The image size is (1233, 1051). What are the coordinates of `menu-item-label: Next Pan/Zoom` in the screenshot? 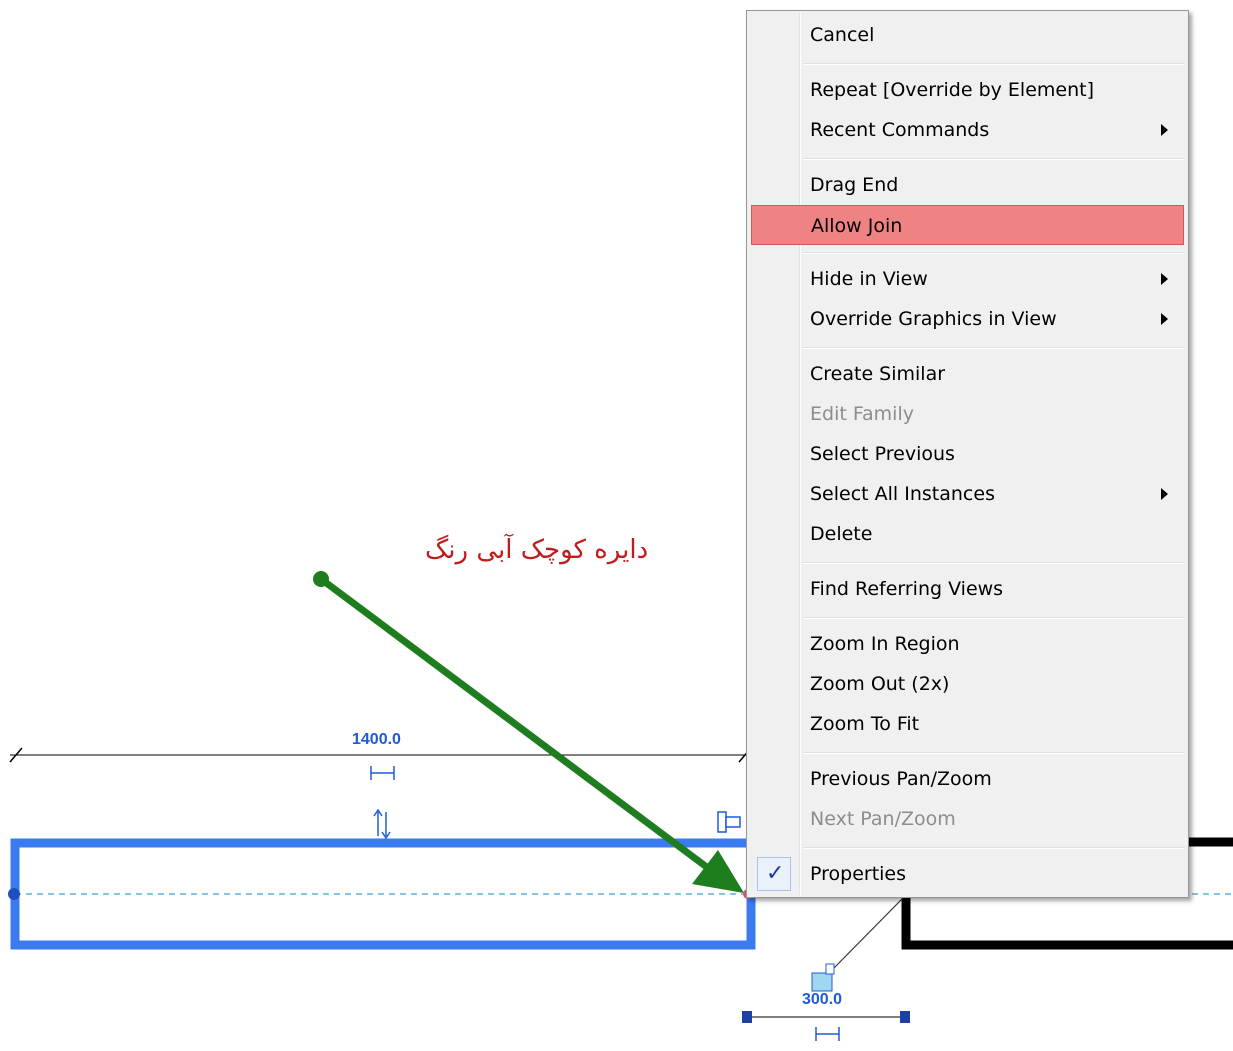 It's located at (883, 819).